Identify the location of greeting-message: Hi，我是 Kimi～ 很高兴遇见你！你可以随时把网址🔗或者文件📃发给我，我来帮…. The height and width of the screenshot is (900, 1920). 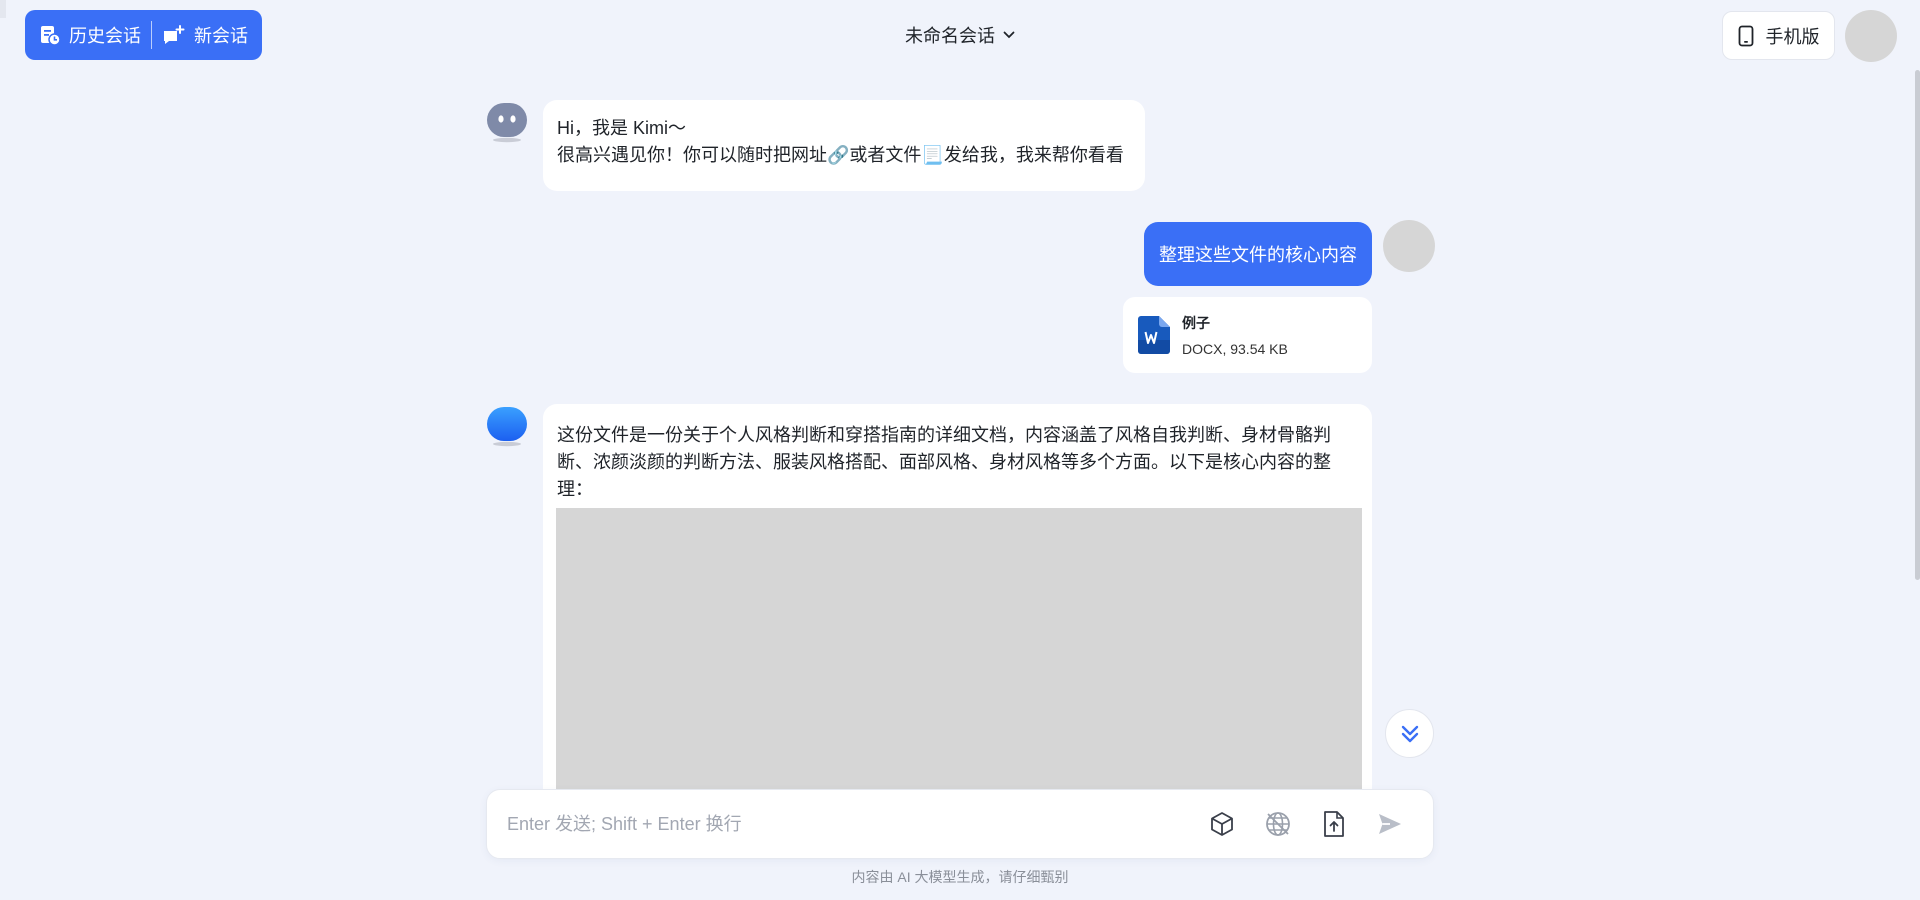
(844, 145).